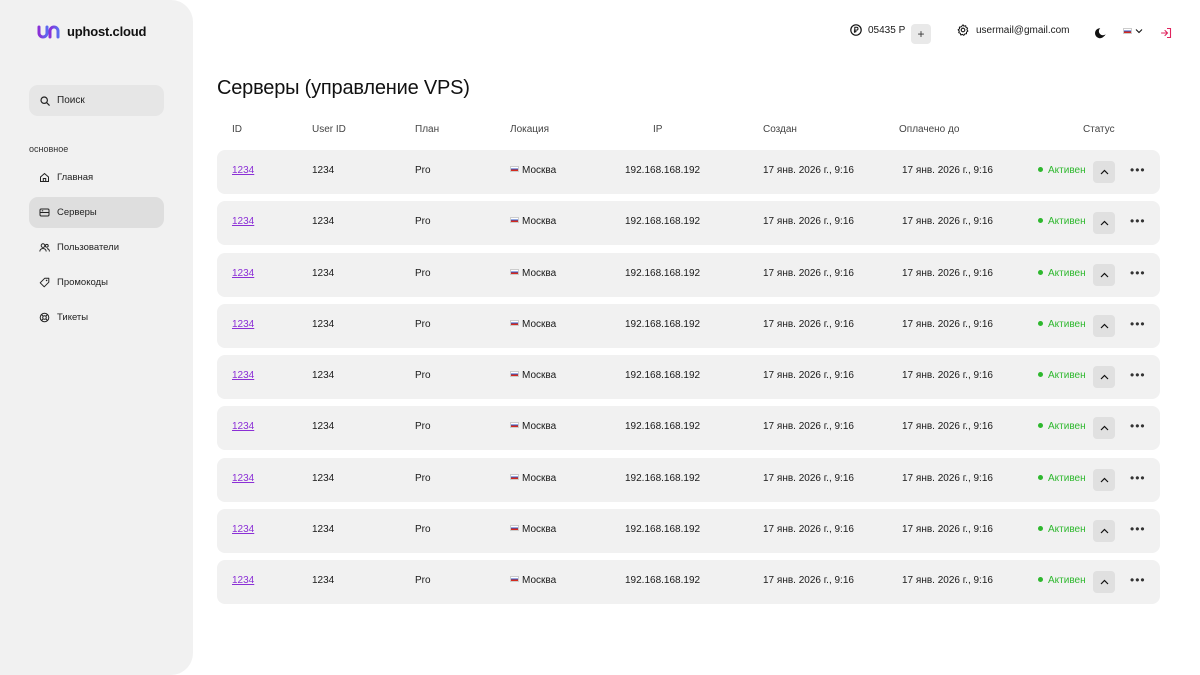 This screenshot has height=675, width=1200. I want to click on logout-button, so click(1166, 35).